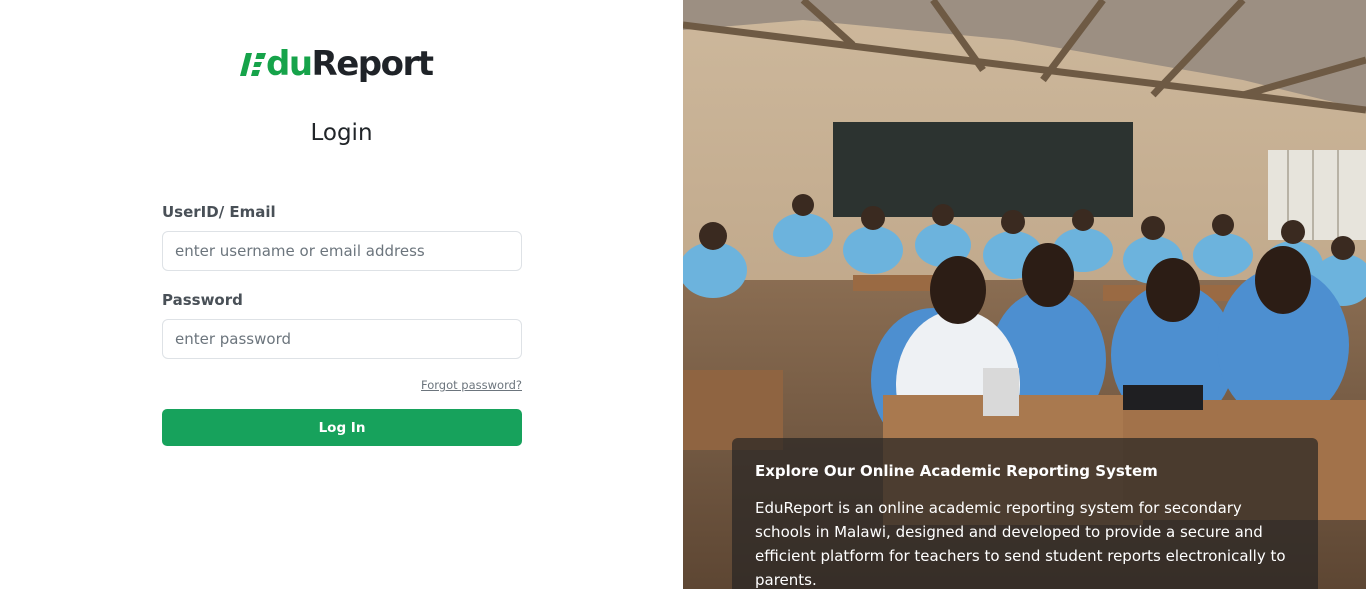  I want to click on password-label: Password, so click(202, 300).